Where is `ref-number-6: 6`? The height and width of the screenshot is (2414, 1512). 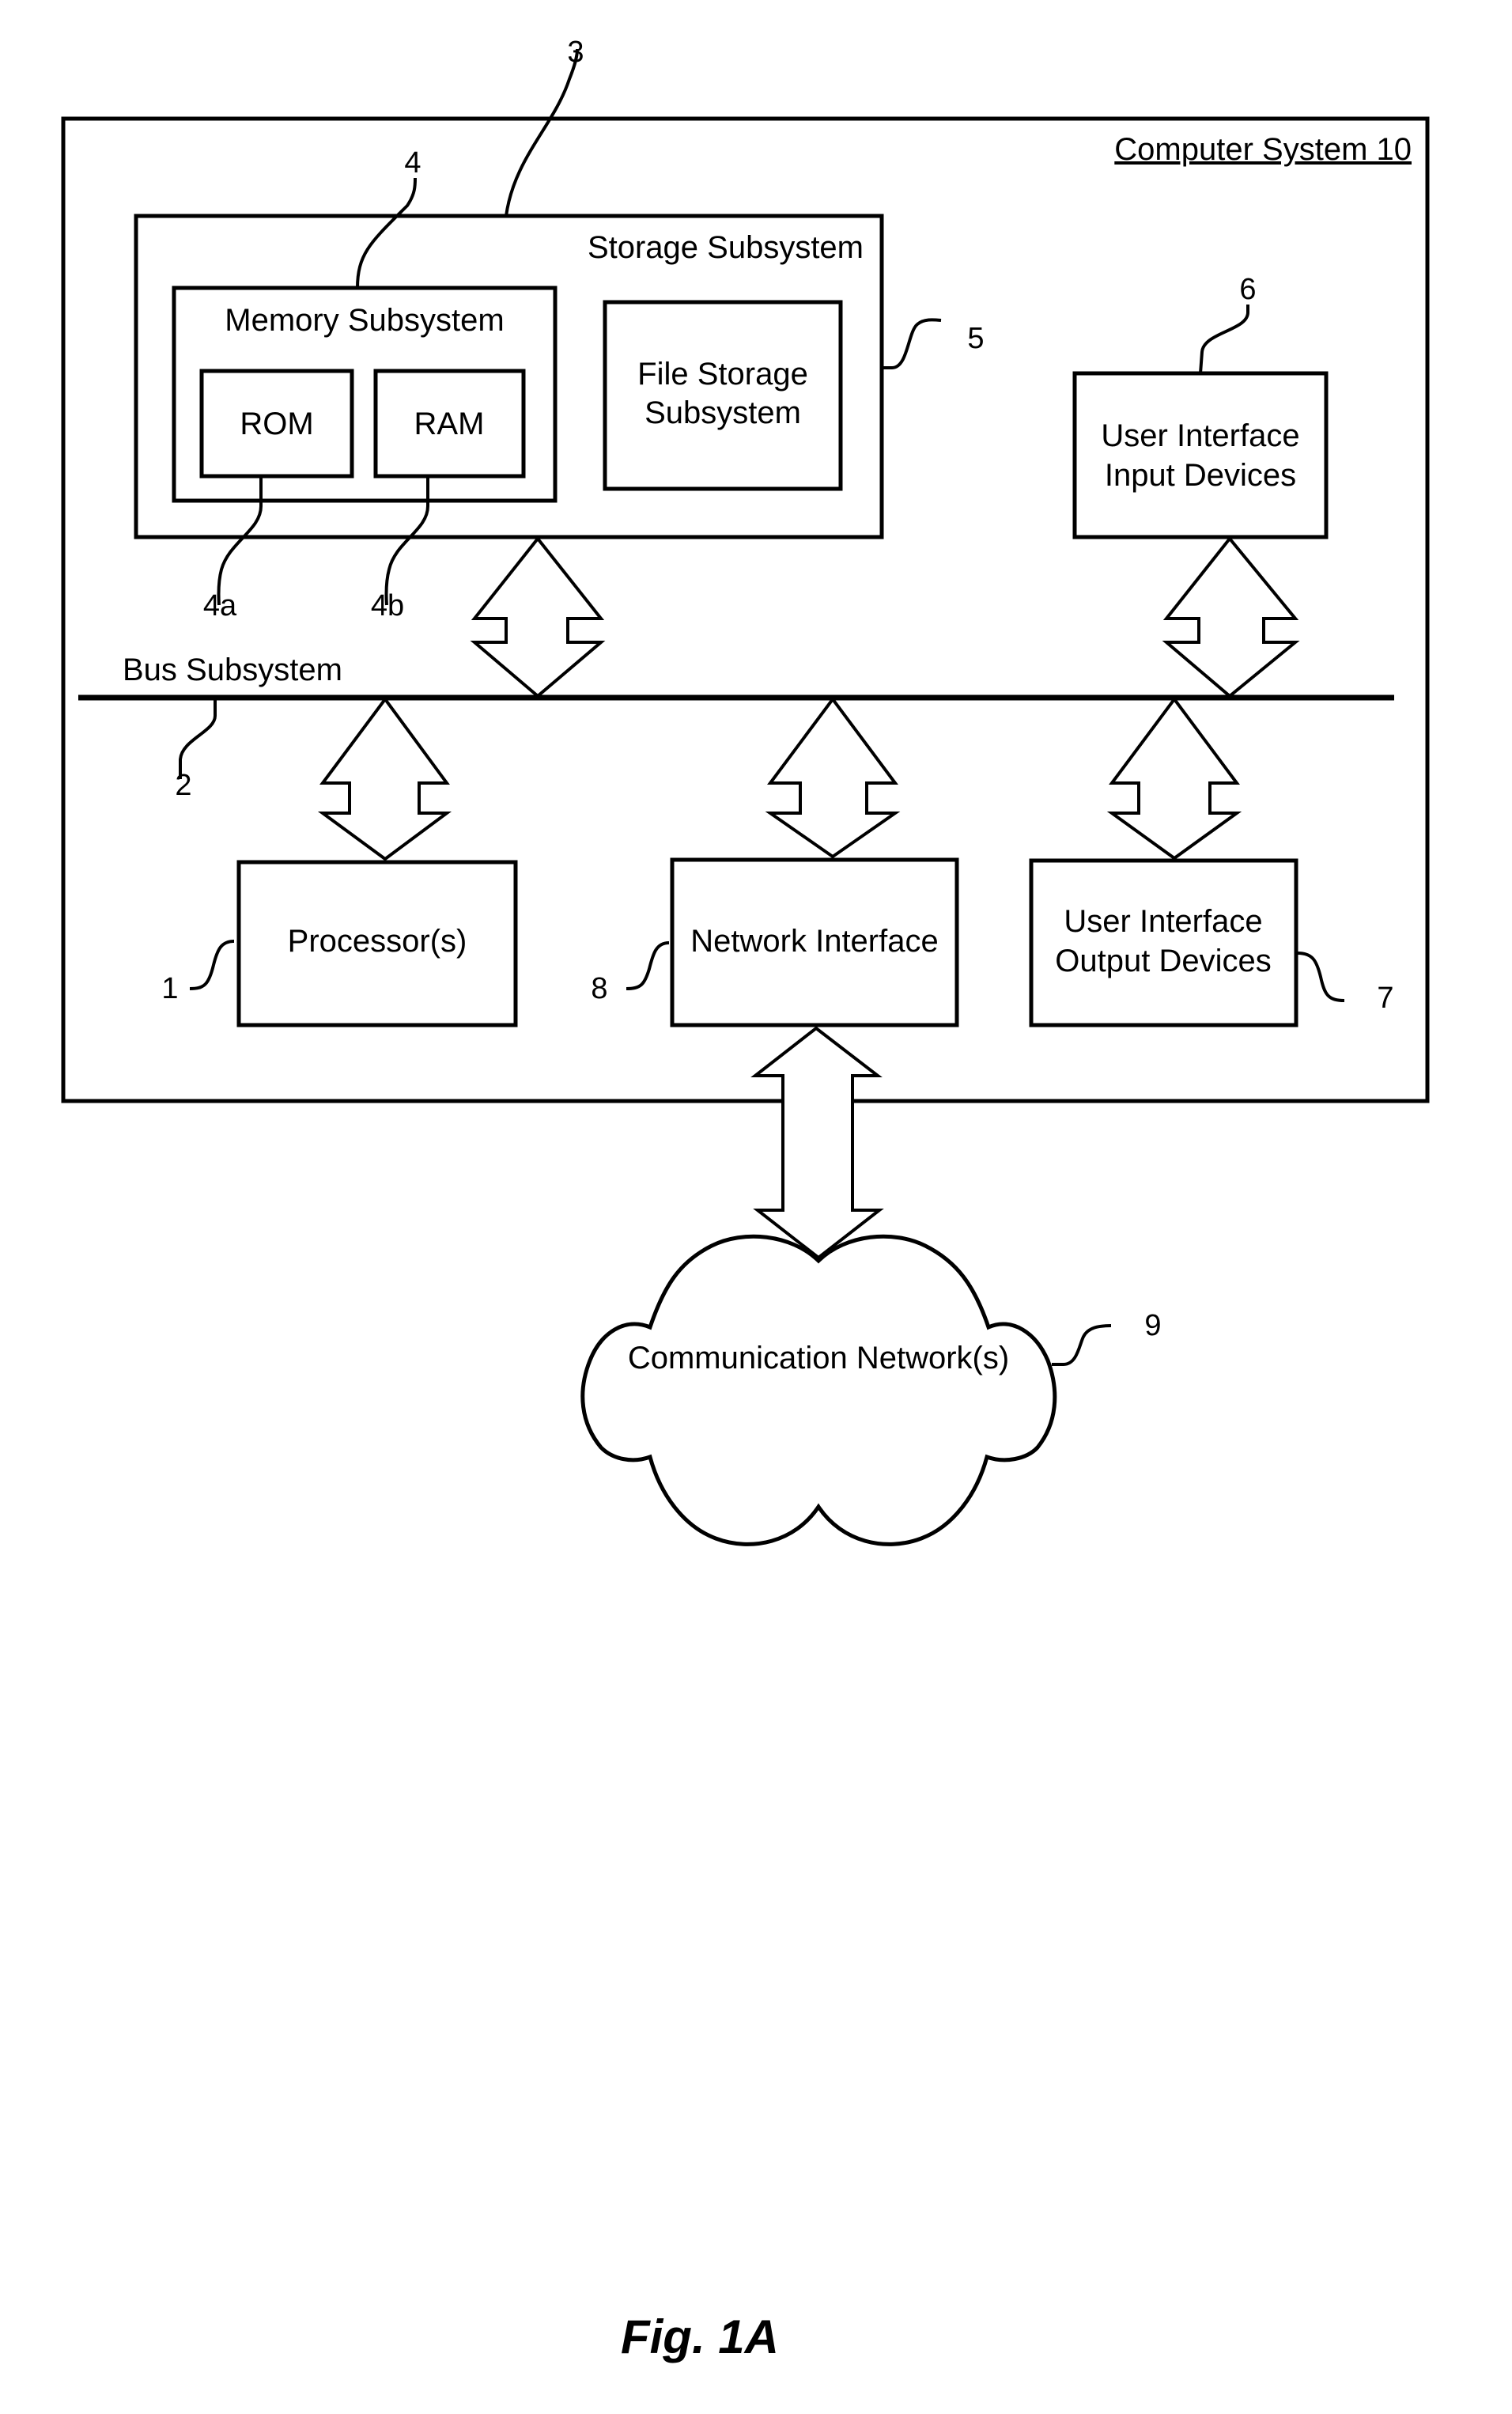
ref-number-6: 6 is located at coordinates (1247, 289).